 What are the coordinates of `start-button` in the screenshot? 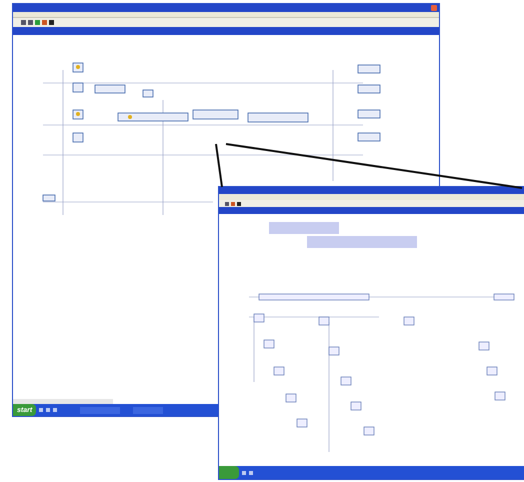 It's located at (229, 472).